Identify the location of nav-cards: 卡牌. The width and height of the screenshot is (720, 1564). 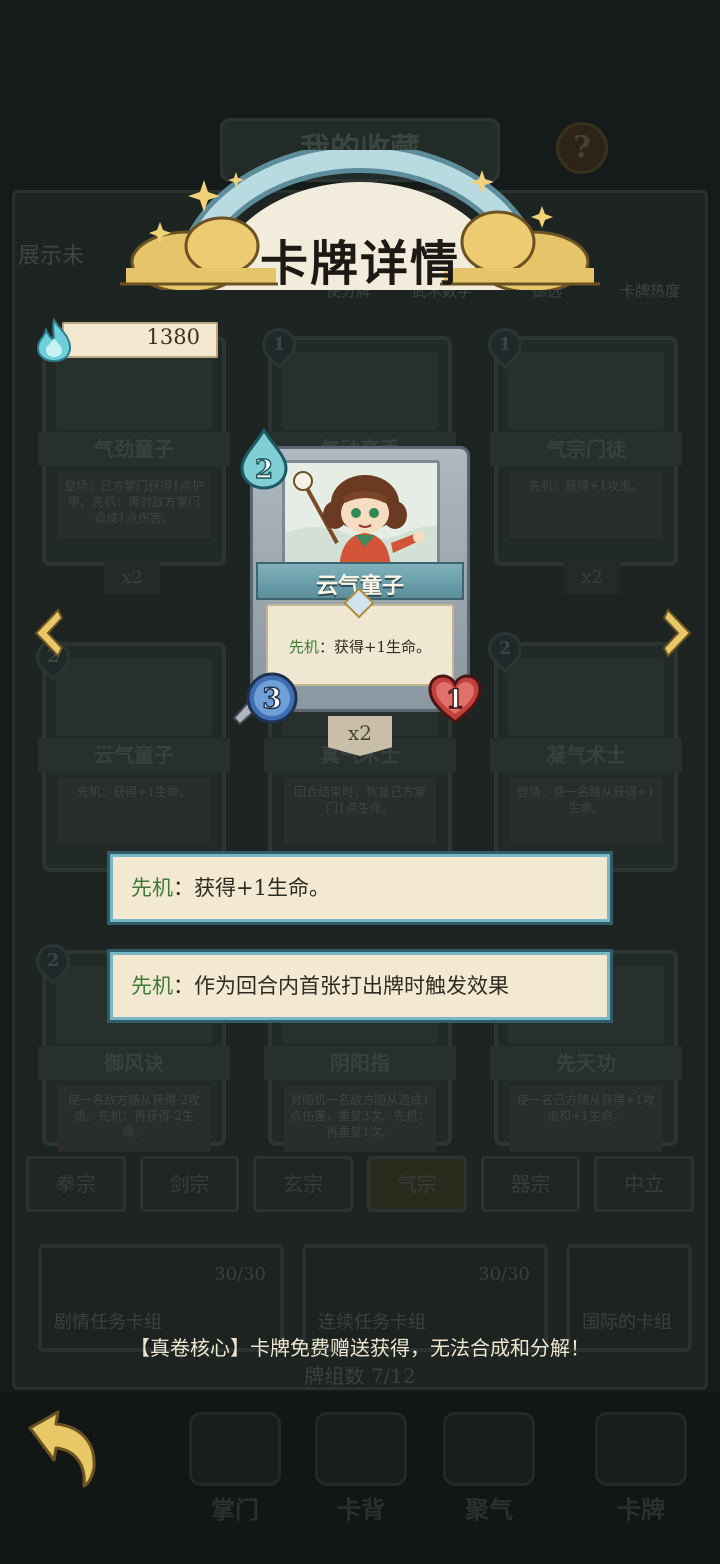
(641, 1472).